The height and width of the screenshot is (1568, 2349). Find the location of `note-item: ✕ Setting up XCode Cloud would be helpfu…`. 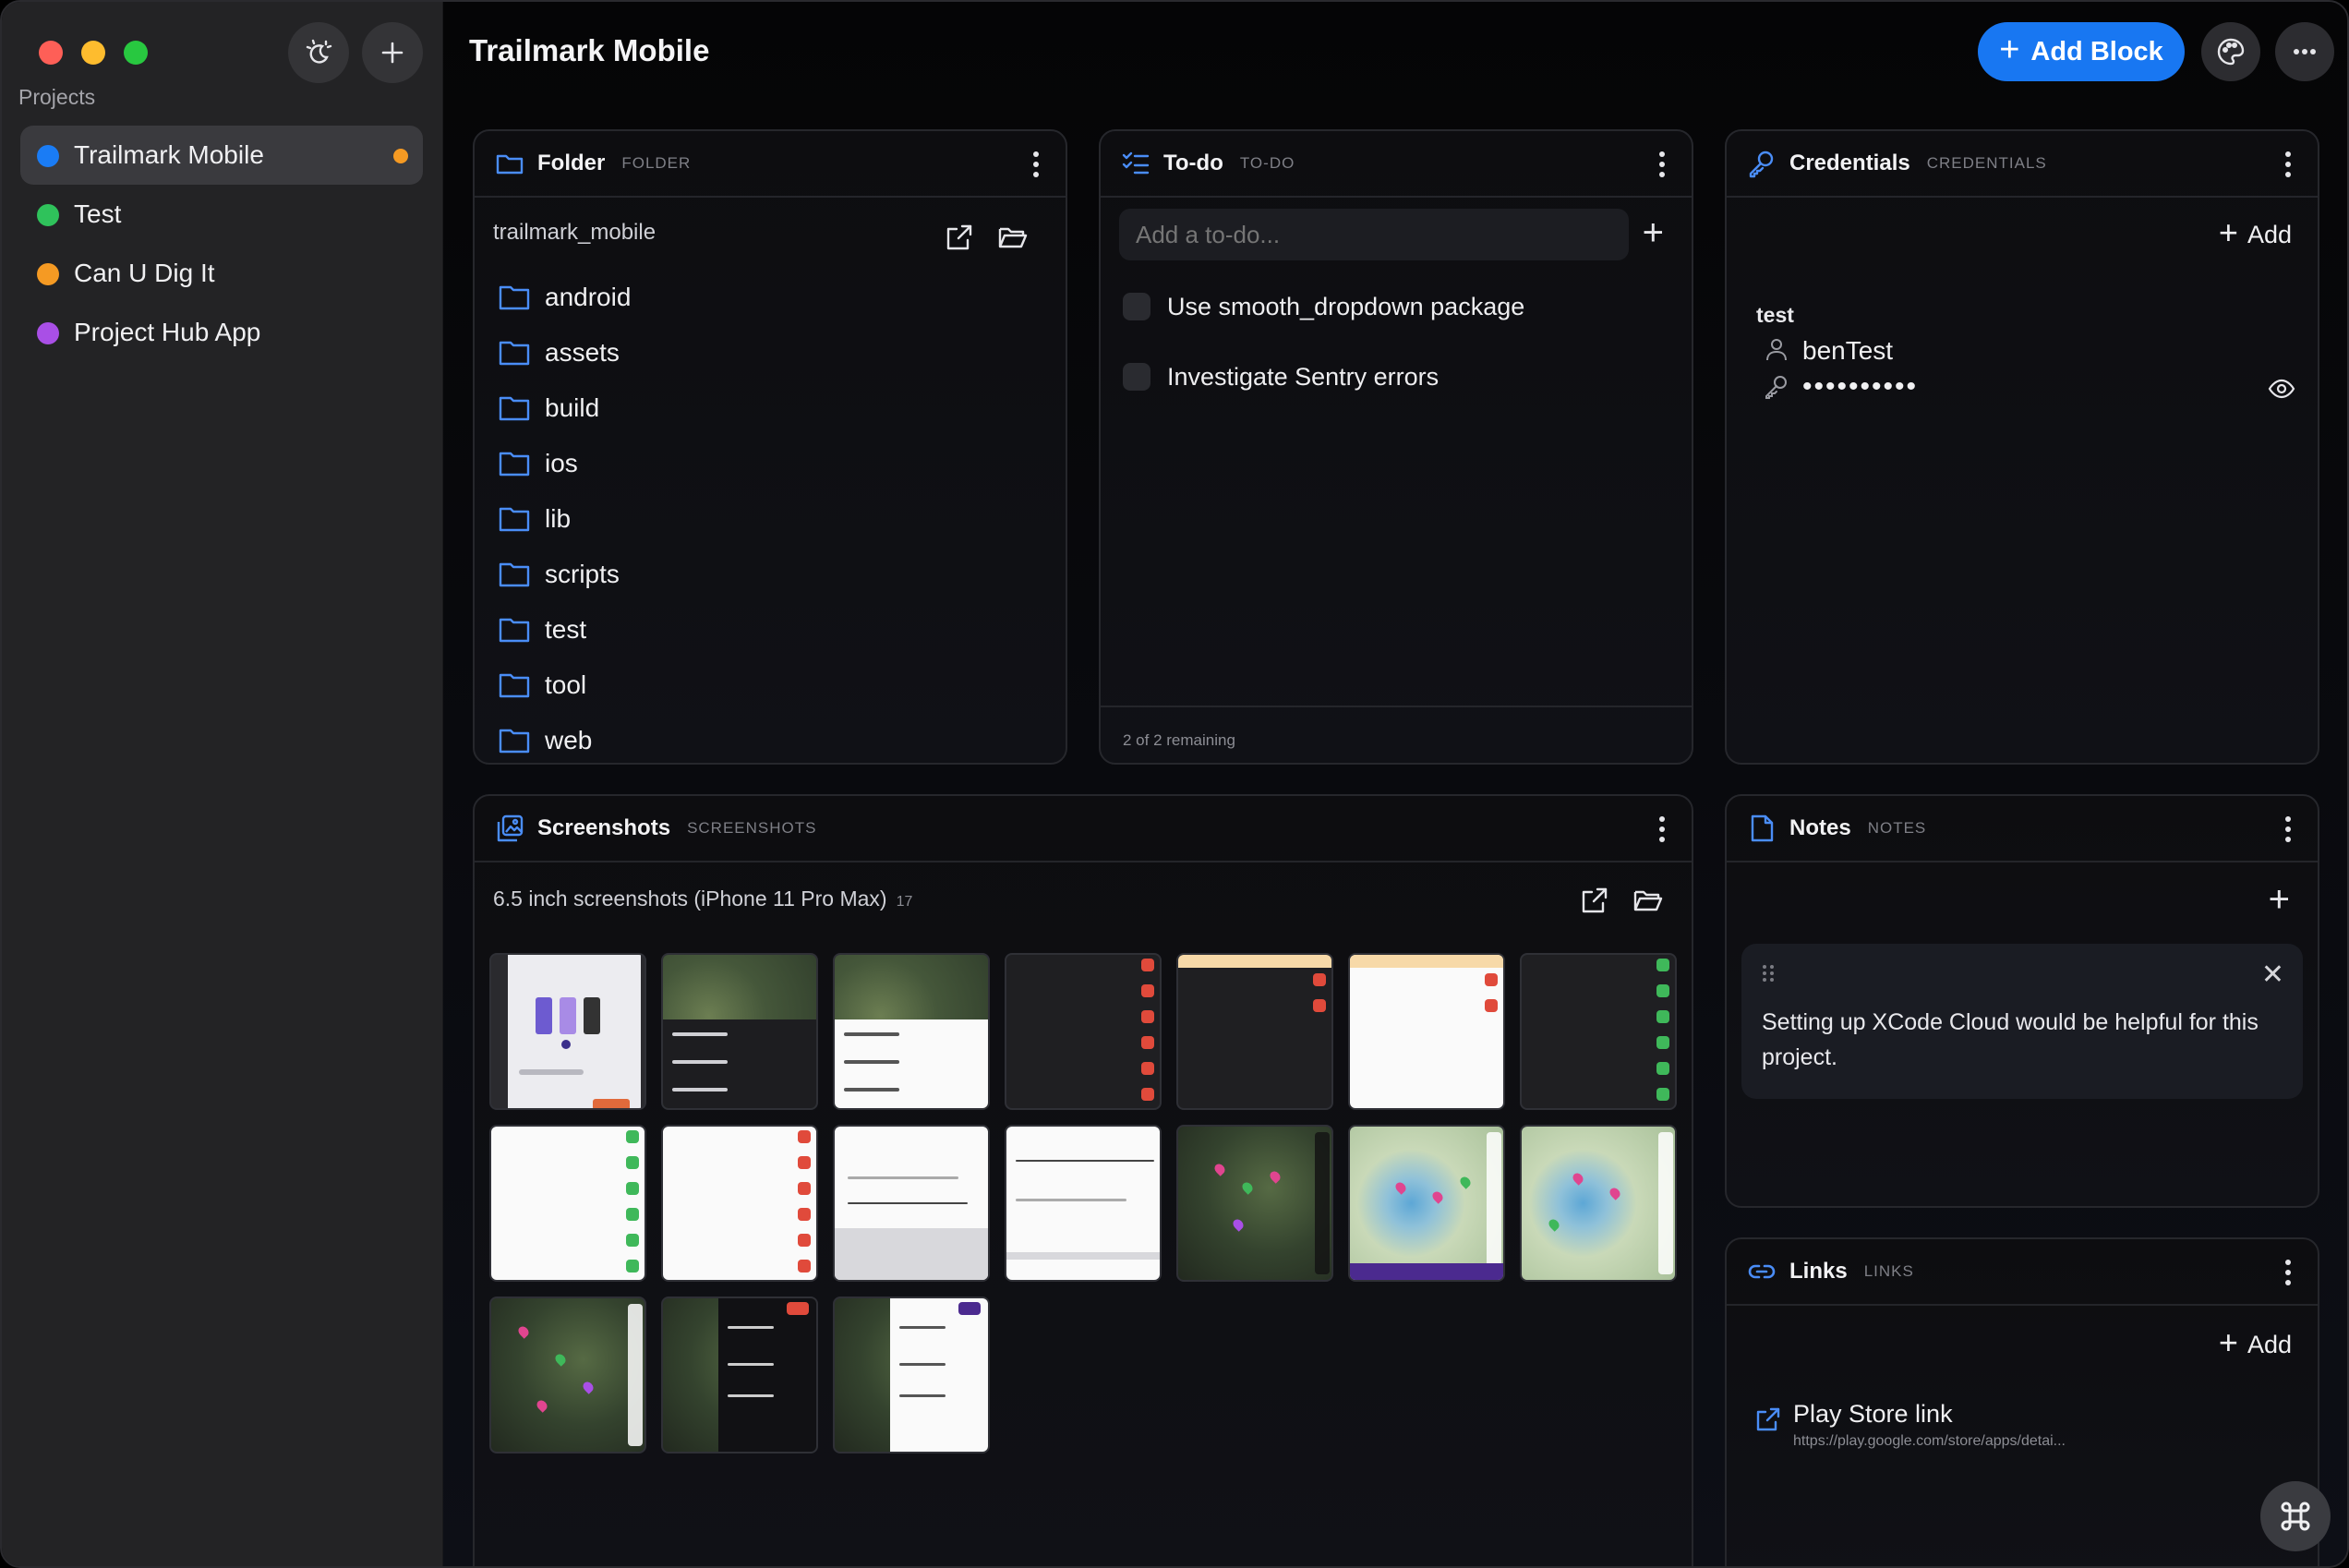

note-item: ✕ Setting up XCode Cloud would be helpfu… is located at coordinates (2022, 1021).